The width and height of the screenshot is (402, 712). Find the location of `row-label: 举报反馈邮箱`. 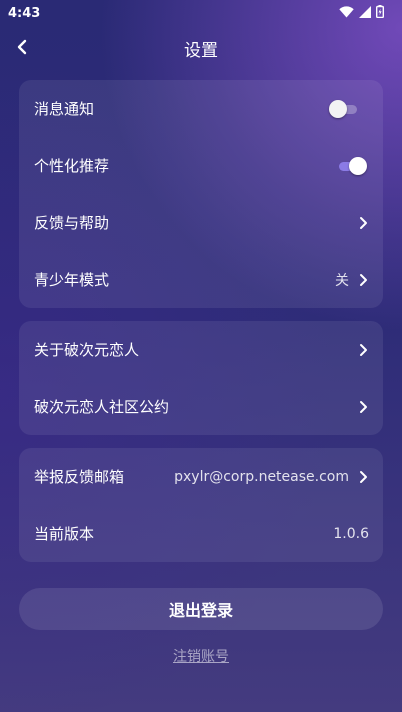

row-label: 举报反馈邮箱 is located at coordinates (79, 477).